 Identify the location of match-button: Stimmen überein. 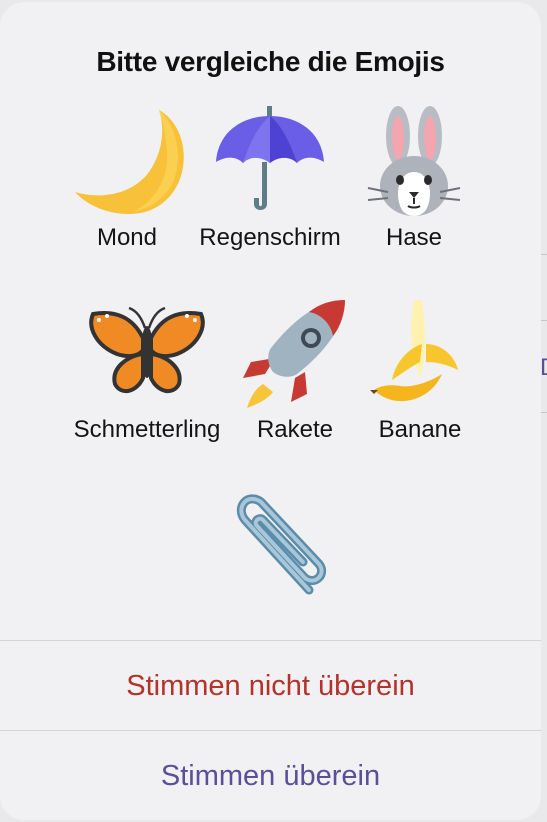
(270, 776).